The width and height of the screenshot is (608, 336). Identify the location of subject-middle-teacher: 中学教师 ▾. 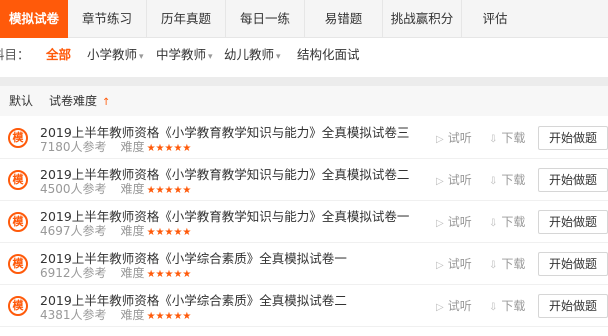
(184, 56).